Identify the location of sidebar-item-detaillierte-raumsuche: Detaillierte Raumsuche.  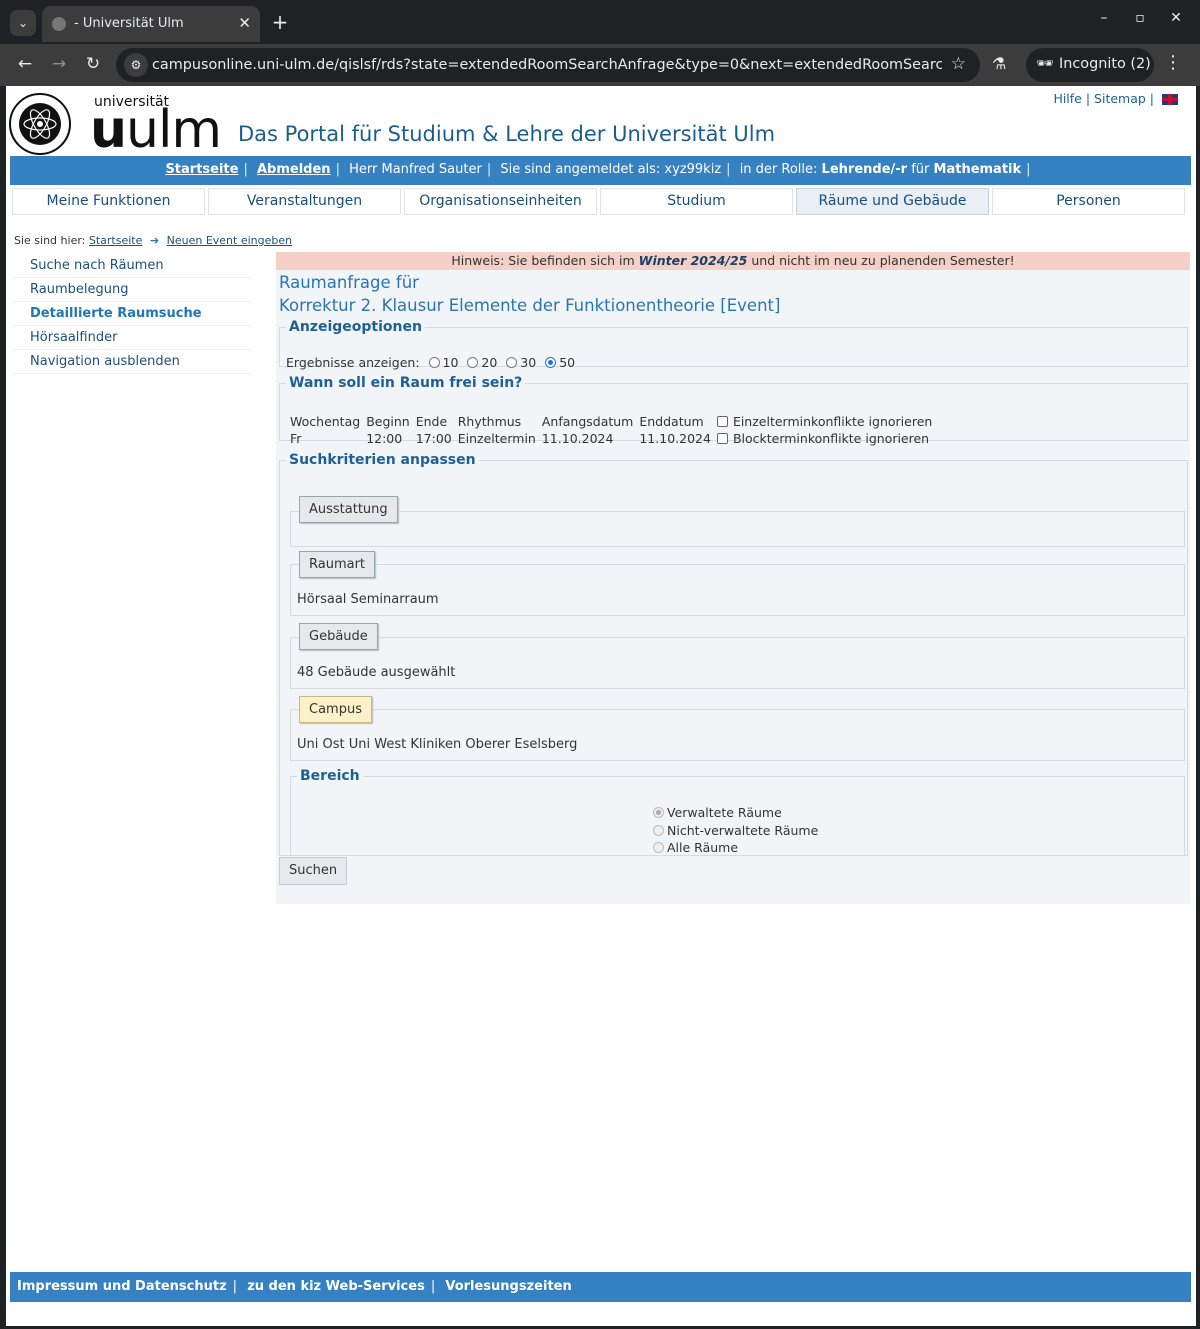
(132, 314).